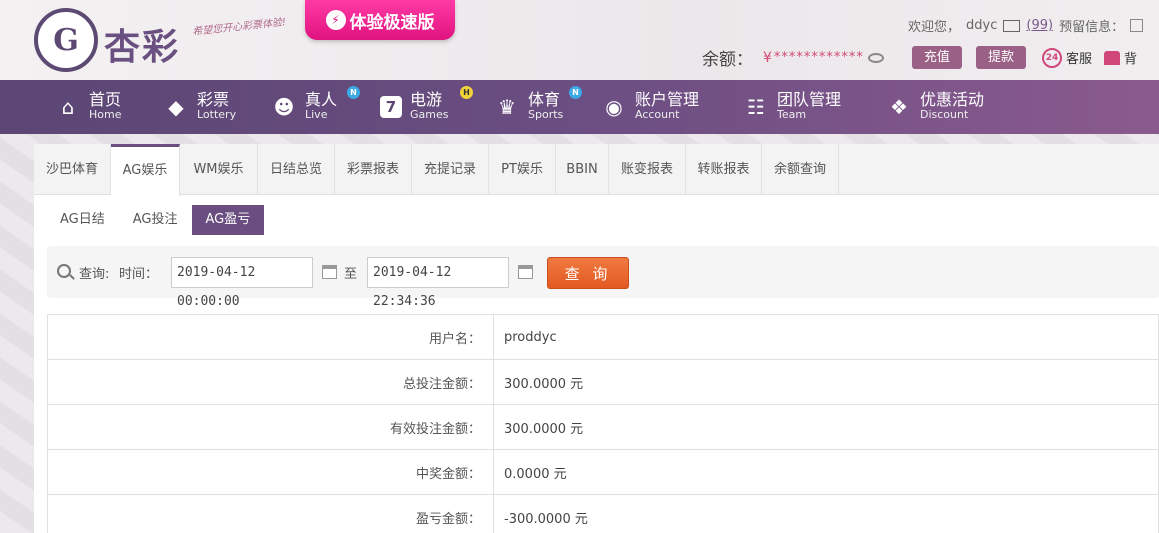 The width and height of the screenshot is (1159, 533). Describe the element at coordinates (826, 337) in the screenshot. I see `row-value-username: proddyc` at that location.